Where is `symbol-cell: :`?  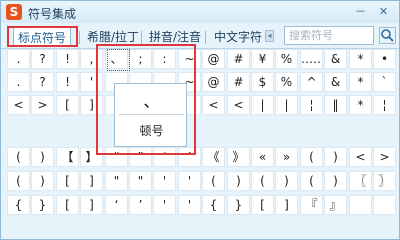
symbol-cell: : is located at coordinates (164, 59).